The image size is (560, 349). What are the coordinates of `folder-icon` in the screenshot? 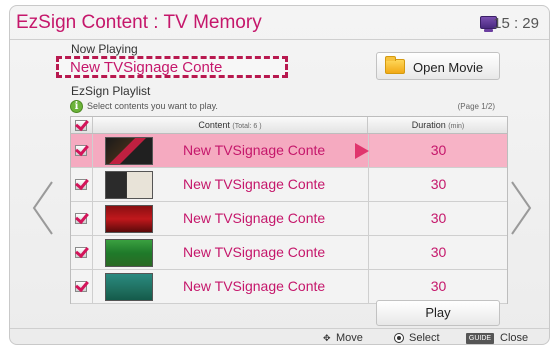 It's located at (395, 65).